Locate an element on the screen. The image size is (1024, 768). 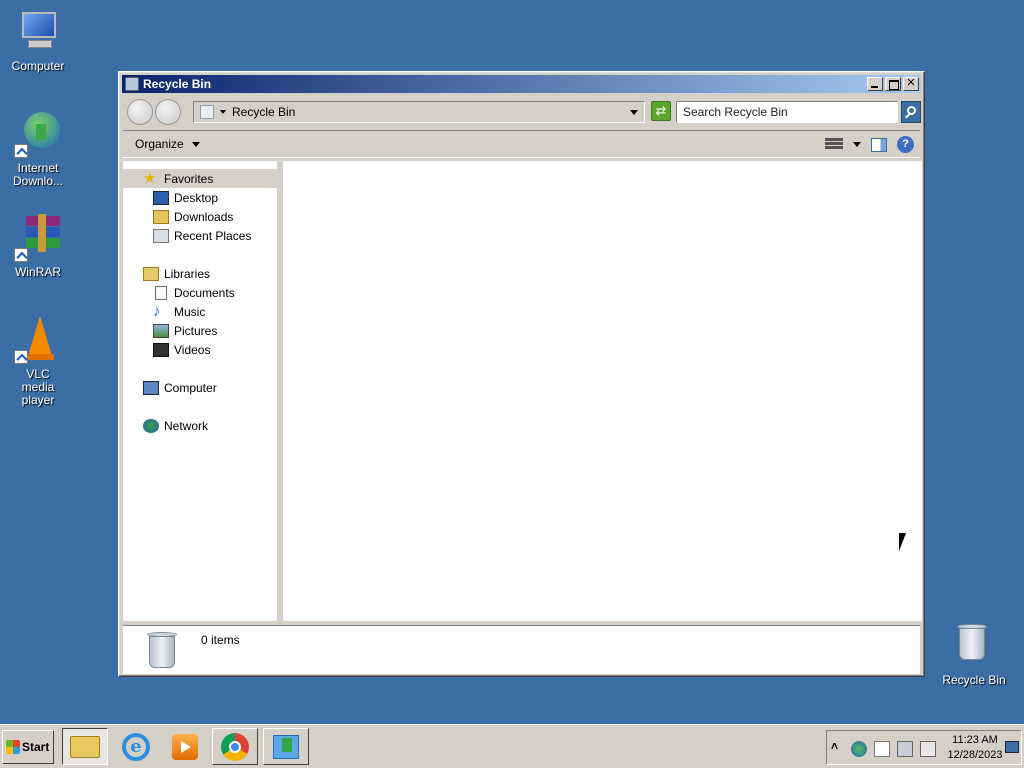
libraries-icon is located at coordinates (151, 273).